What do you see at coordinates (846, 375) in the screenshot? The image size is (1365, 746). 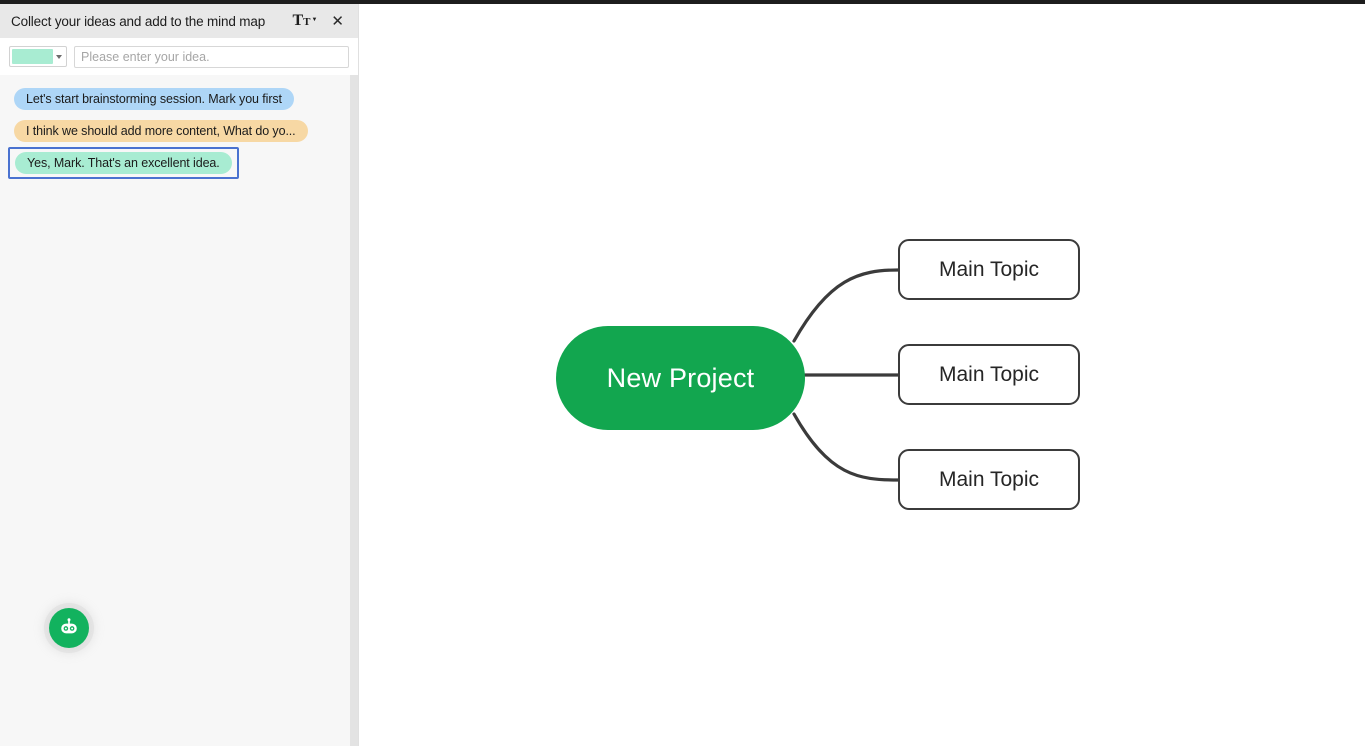 I see `mindmap-connectors` at bounding box center [846, 375].